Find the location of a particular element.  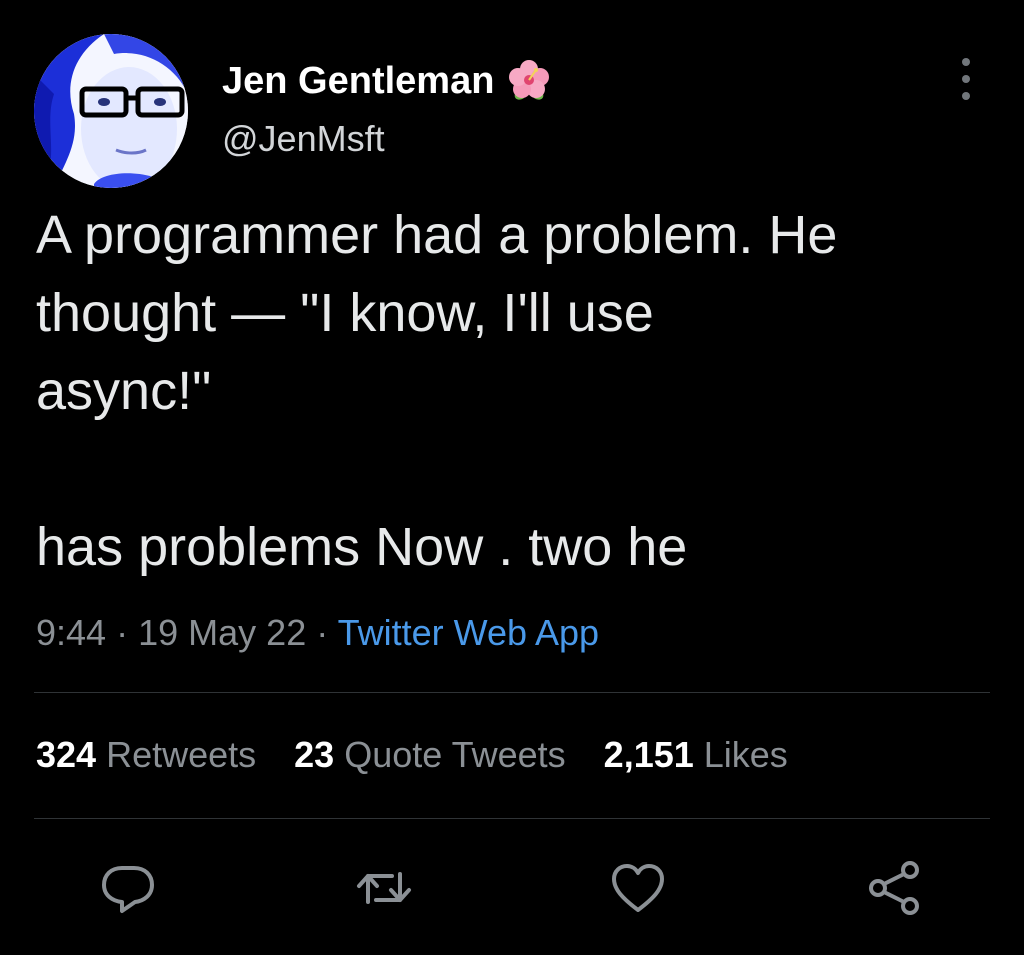

tweet-source-link: Twitter Web App is located at coordinates (468, 632).